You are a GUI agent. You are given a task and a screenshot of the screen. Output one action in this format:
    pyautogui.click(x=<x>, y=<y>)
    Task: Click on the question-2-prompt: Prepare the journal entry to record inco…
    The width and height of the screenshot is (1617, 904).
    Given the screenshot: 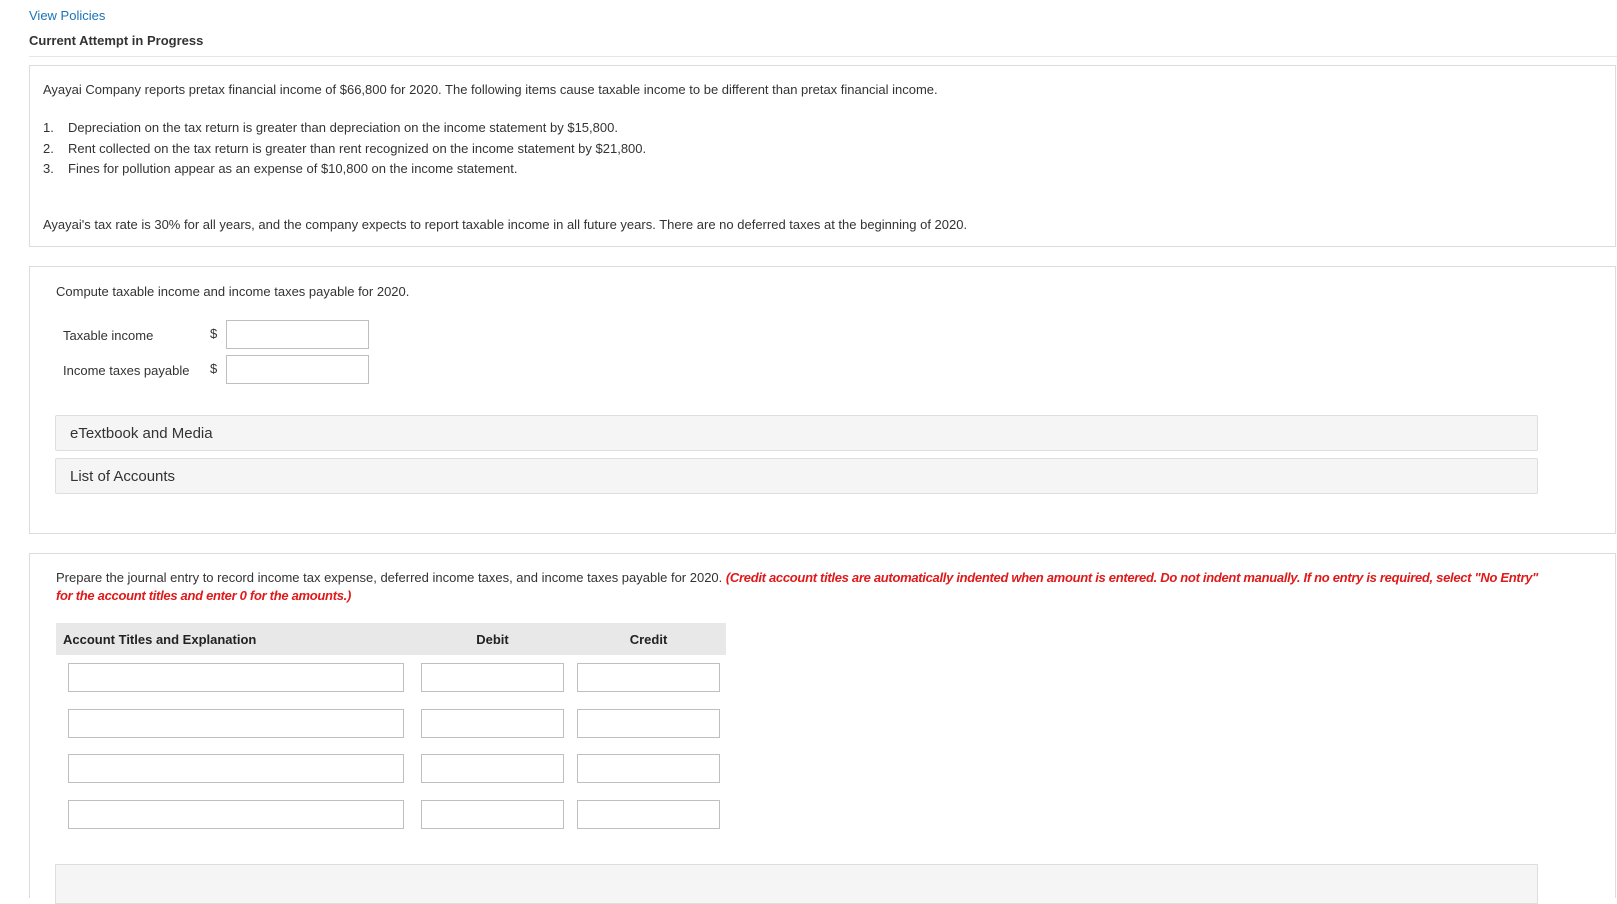 What is the action you would take?
    pyautogui.click(x=801, y=587)
    